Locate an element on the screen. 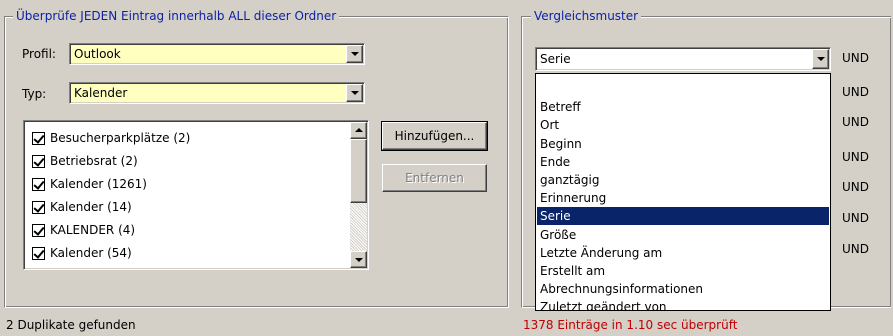 This screenshot has height=336, width=893. scroll-down-button is located at coordinates (358, 259).